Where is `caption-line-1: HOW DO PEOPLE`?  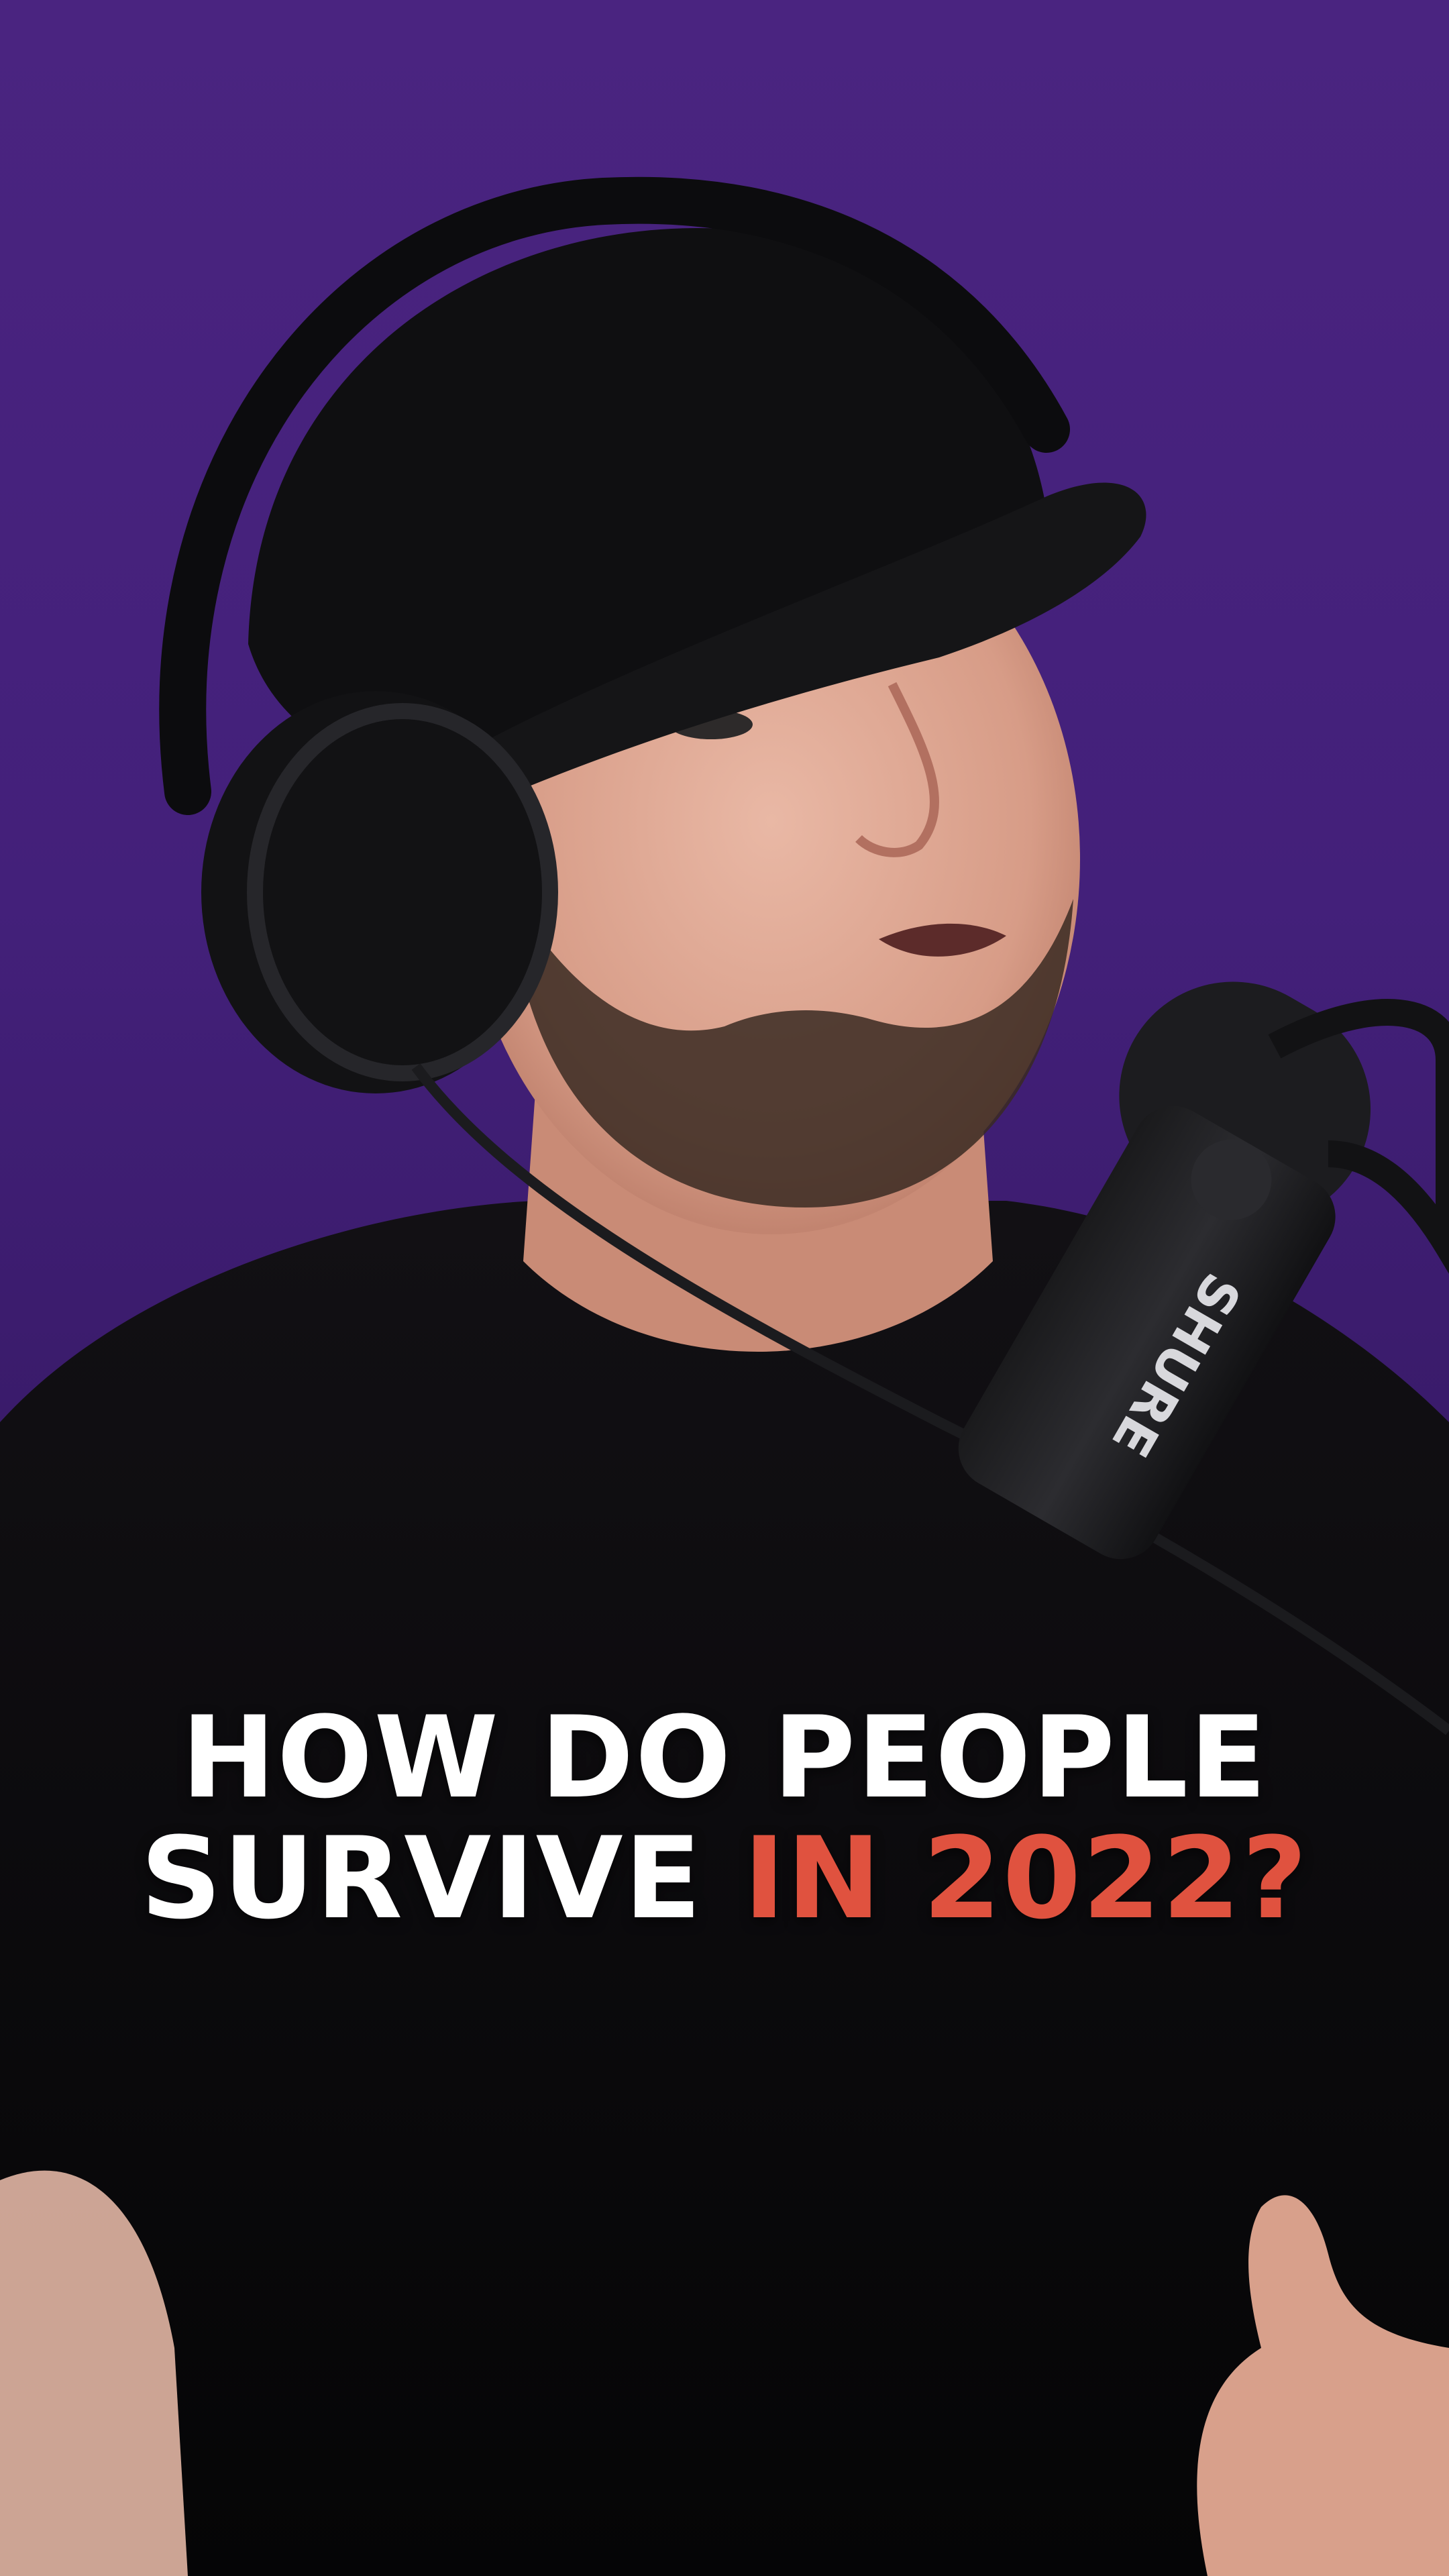
caption-line-1: HOW DO PEOPLE is located at coordinates (724, 1757).